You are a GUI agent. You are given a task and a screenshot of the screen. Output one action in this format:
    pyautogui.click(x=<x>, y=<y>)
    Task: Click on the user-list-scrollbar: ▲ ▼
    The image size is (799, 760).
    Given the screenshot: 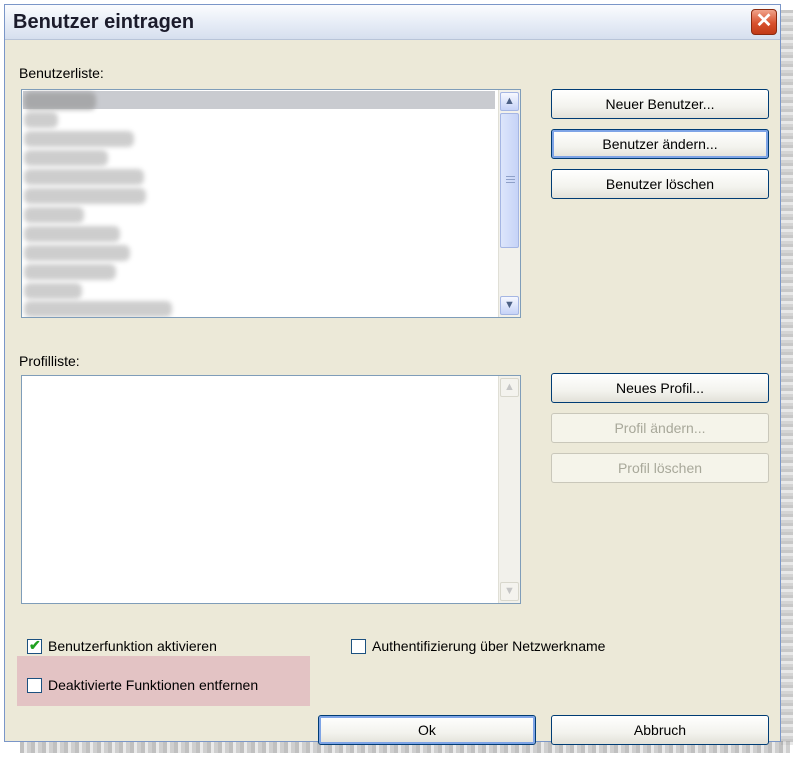 What is the action you would take?
    pyautogui.click(x=509, y=203)
    